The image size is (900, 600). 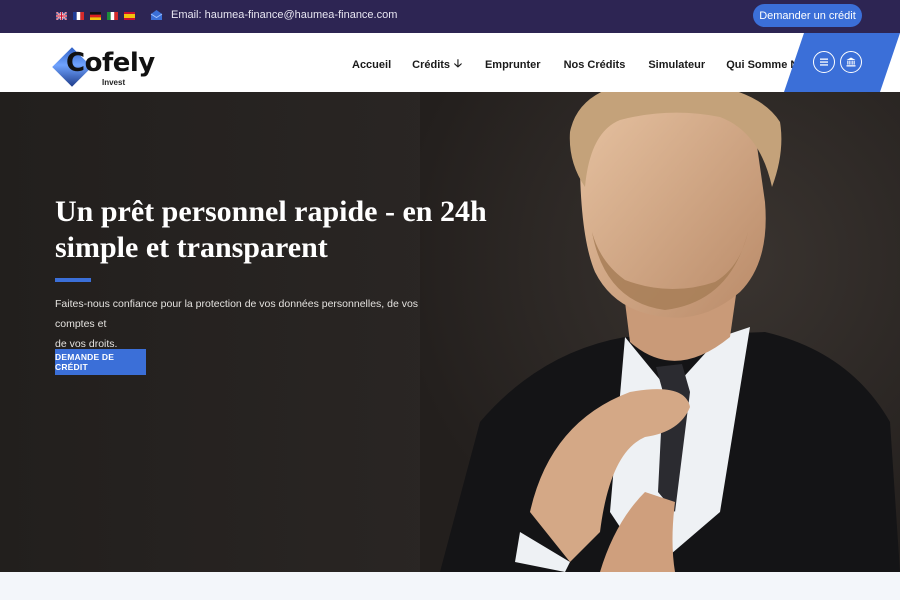 I want to click on nav-label: Crédits, so click(x=431, y=64).